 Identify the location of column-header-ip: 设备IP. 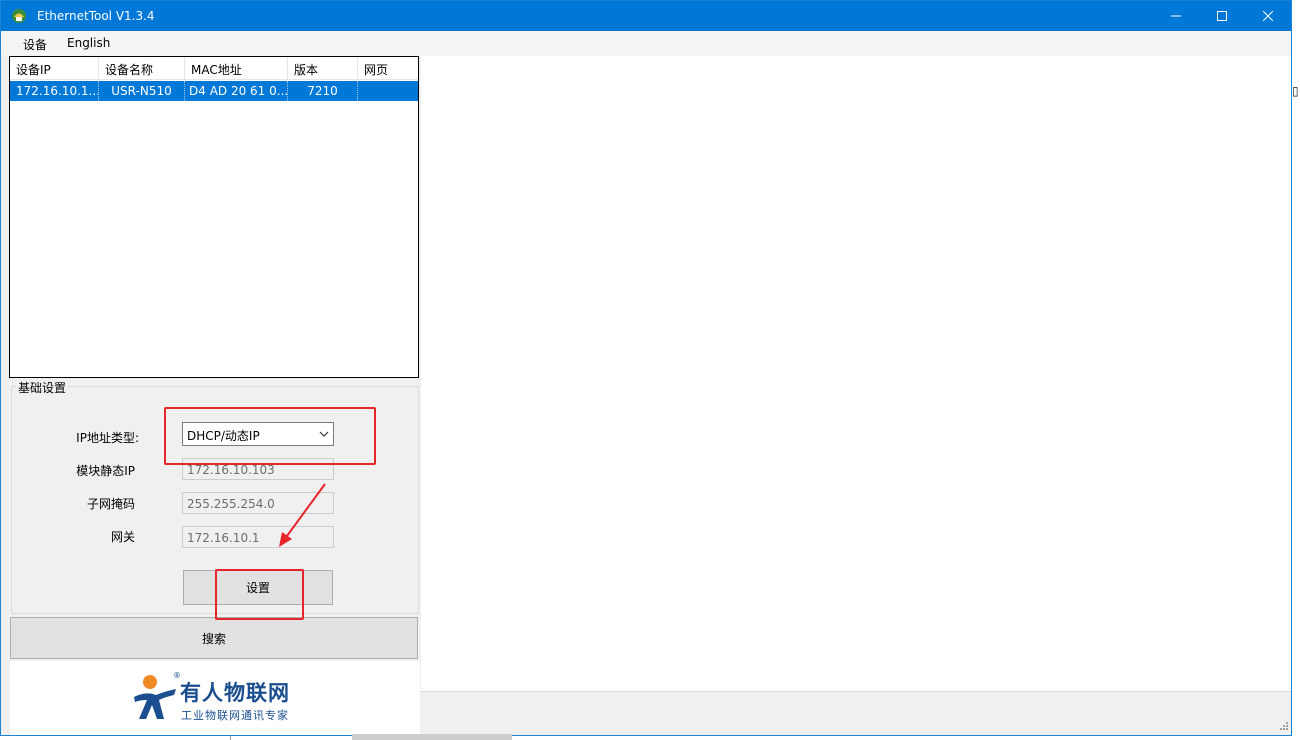
(54, 68).